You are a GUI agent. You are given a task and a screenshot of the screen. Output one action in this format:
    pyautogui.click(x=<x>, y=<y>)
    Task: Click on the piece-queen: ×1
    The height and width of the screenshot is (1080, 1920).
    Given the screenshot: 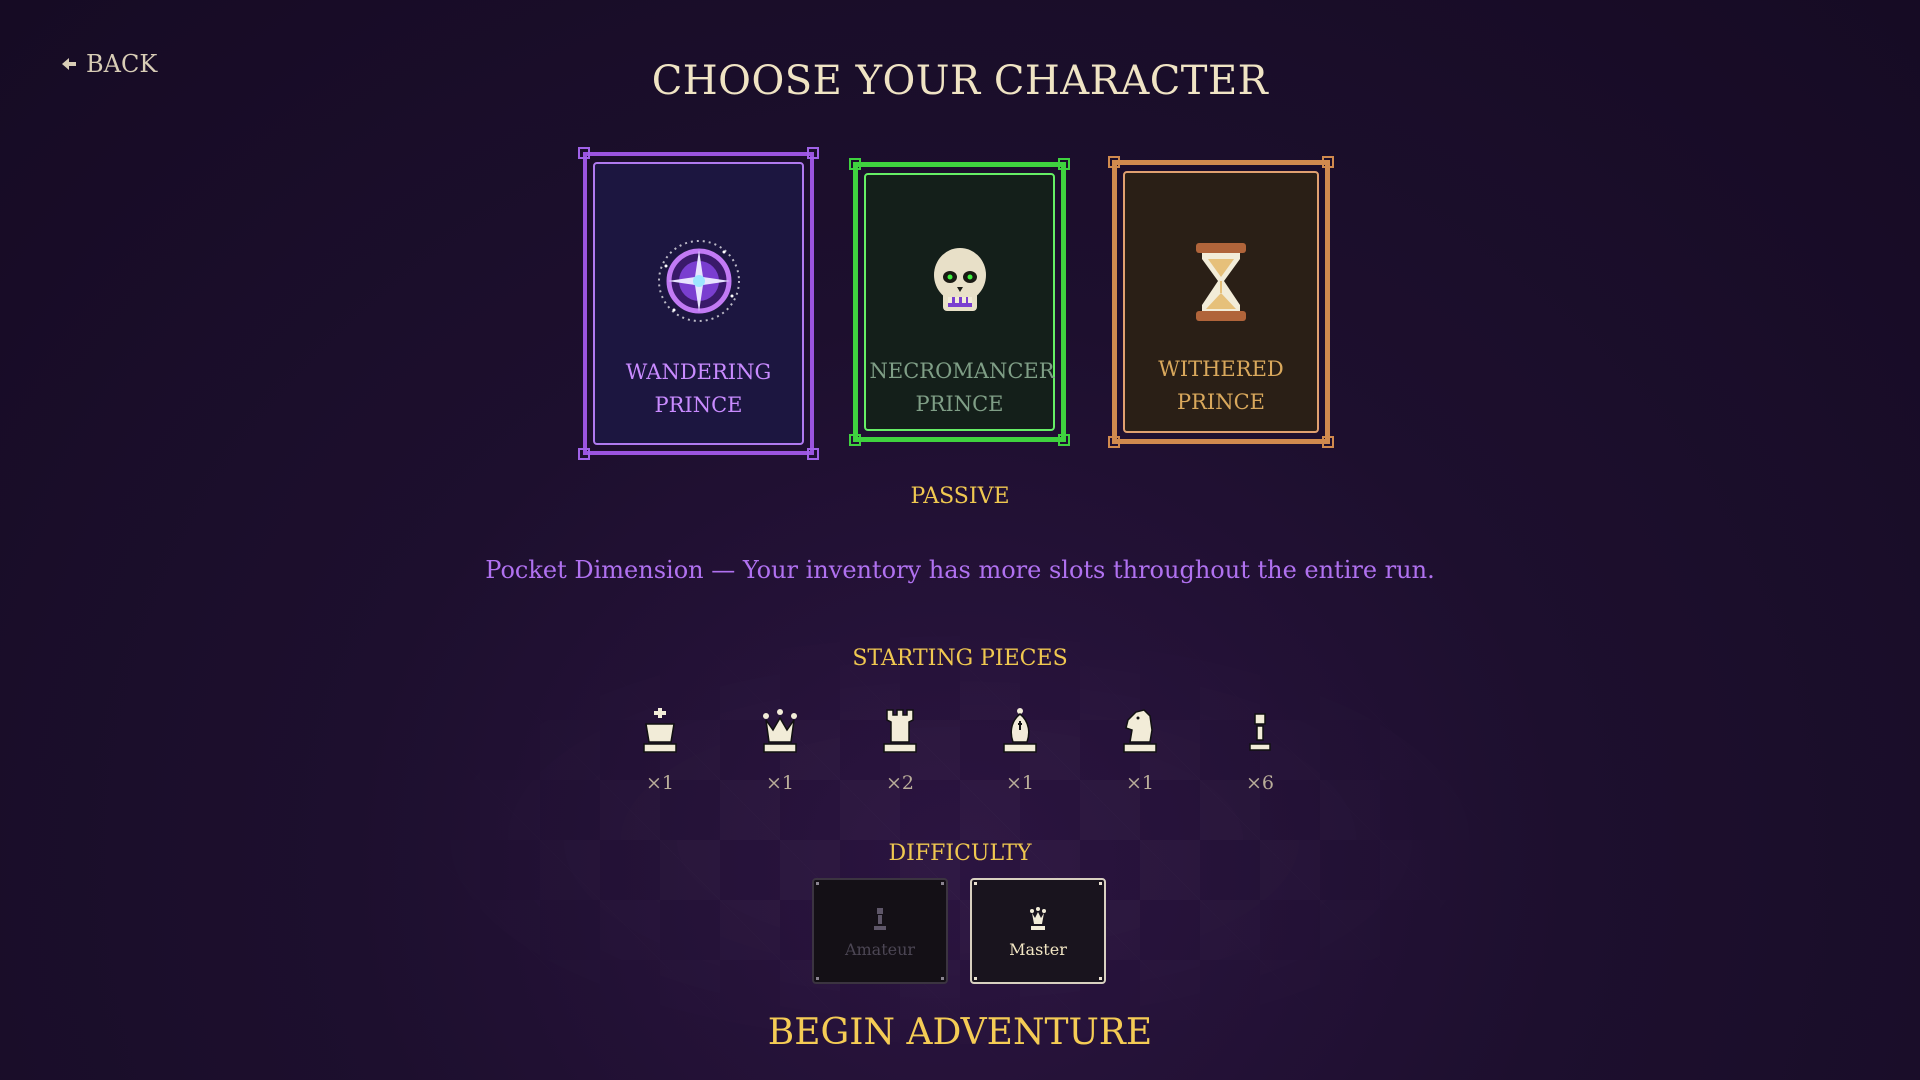 What is the action you would take?
    pyautogui.click(x=780, y=750)
    